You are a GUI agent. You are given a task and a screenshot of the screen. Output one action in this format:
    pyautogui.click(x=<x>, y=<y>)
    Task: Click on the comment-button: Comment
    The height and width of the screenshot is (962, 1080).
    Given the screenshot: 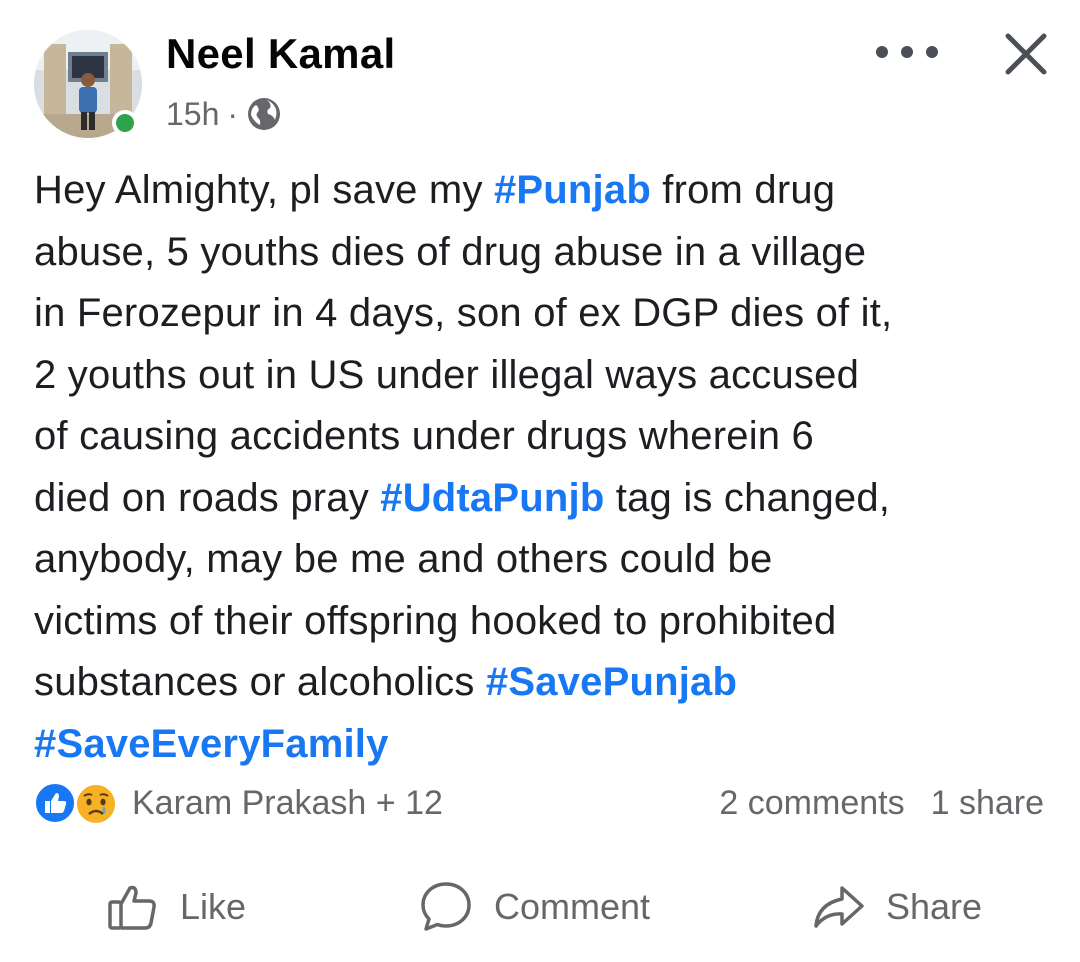 What is the action you would take?
    pyautogui.click(x=534, y=907)
    